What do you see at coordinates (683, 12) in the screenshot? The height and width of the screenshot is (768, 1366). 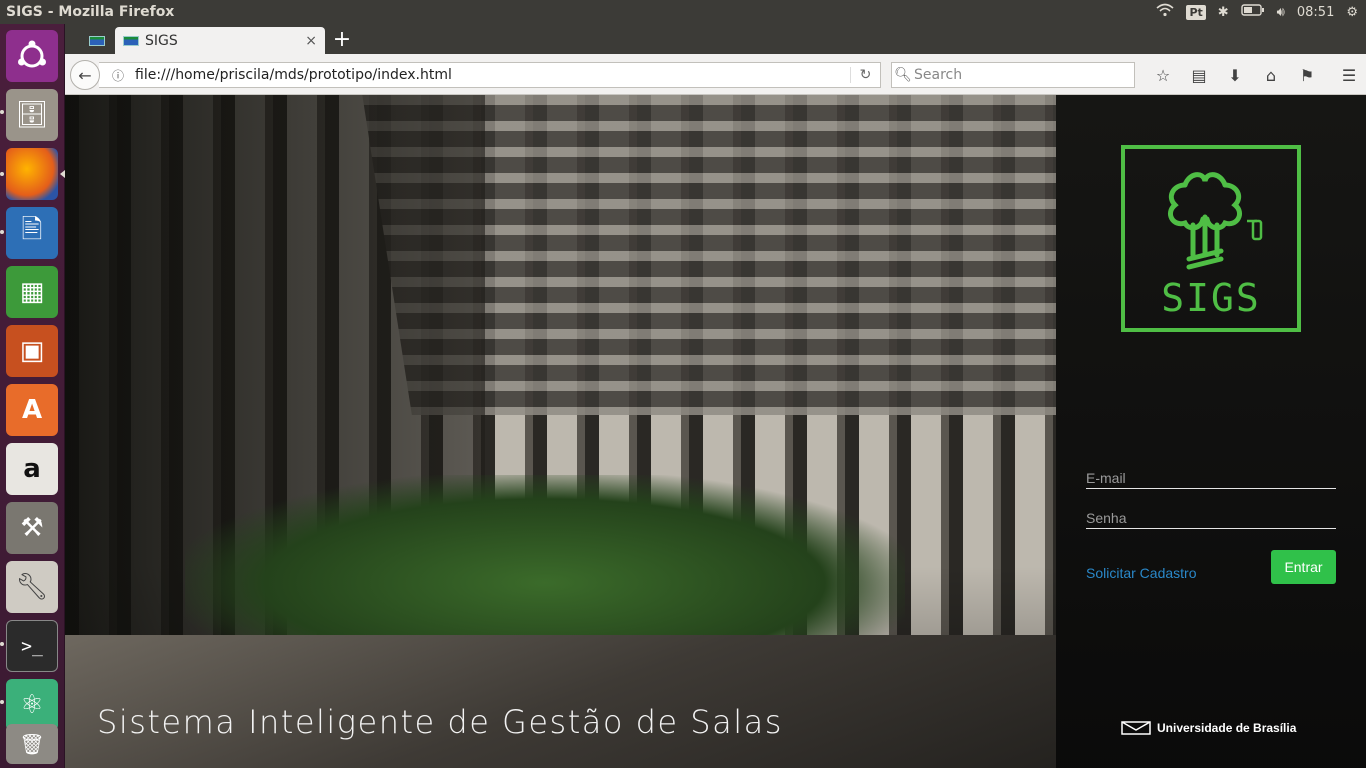 I see `top-panel: SIGS - Mozilla Firefox Pt ✱ 🔊︎ 08:51 ⚙` at bounding box center [683, 12].